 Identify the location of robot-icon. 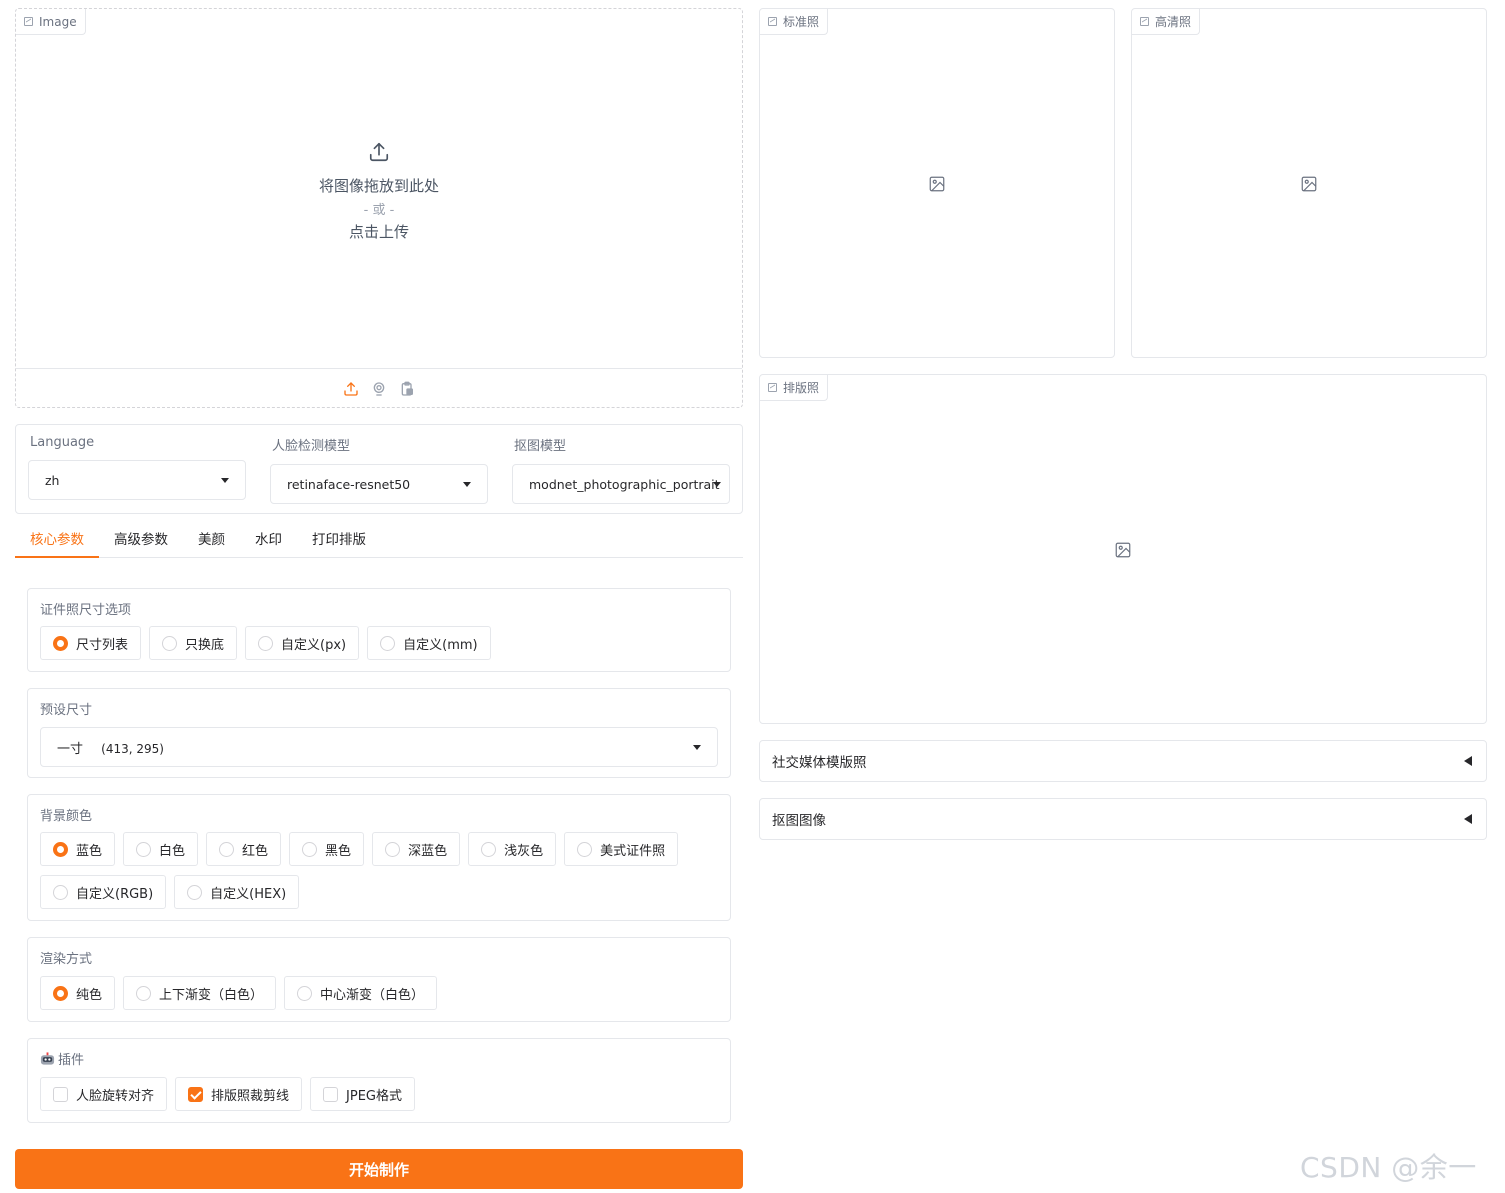
(47, 1058).